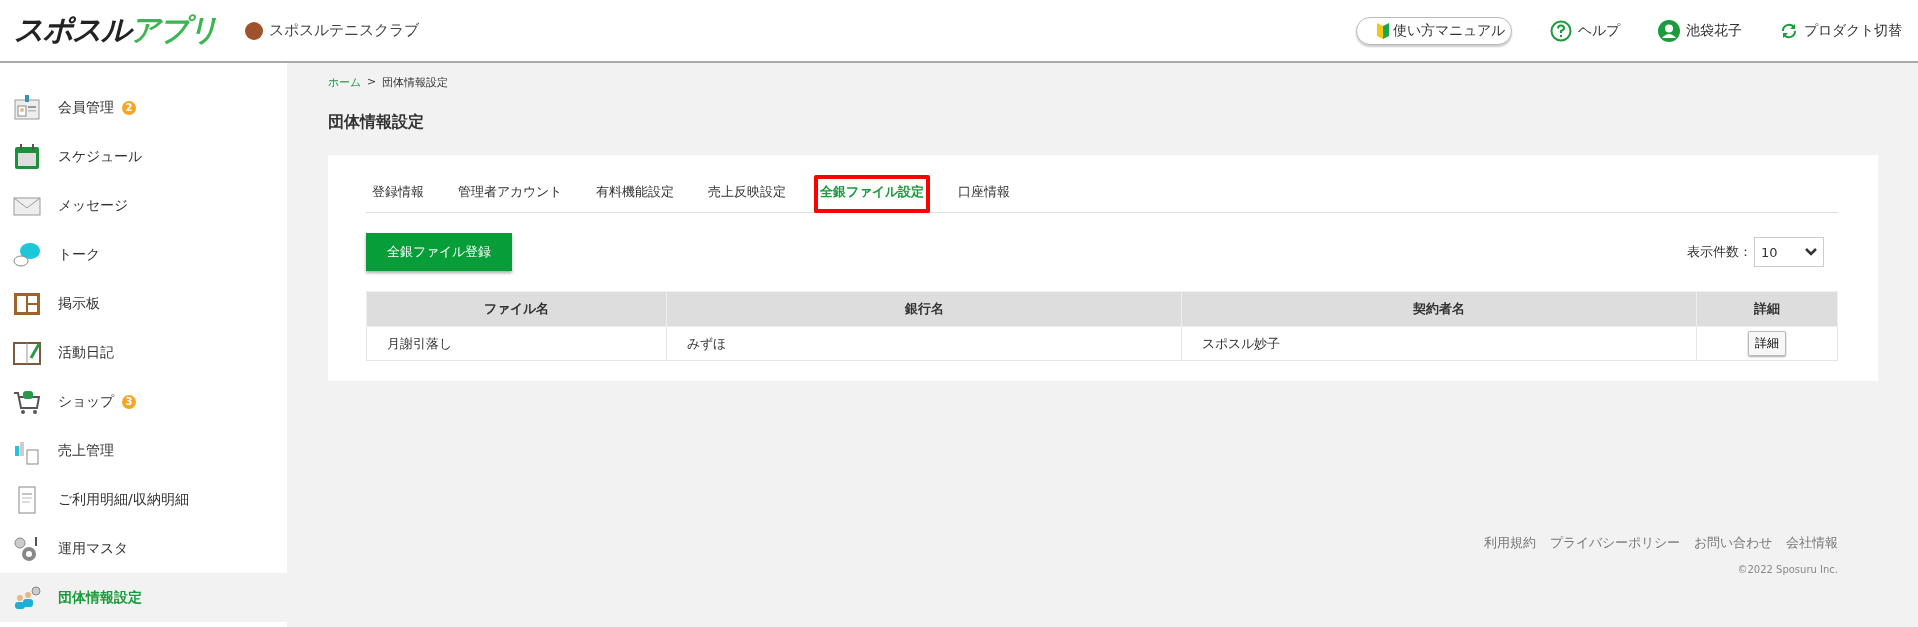 The width and height of the screenshot is (1918, 627). Describe the element at coordinates (27, 156) in the screenshot. I see `calendar-icon` at that location.